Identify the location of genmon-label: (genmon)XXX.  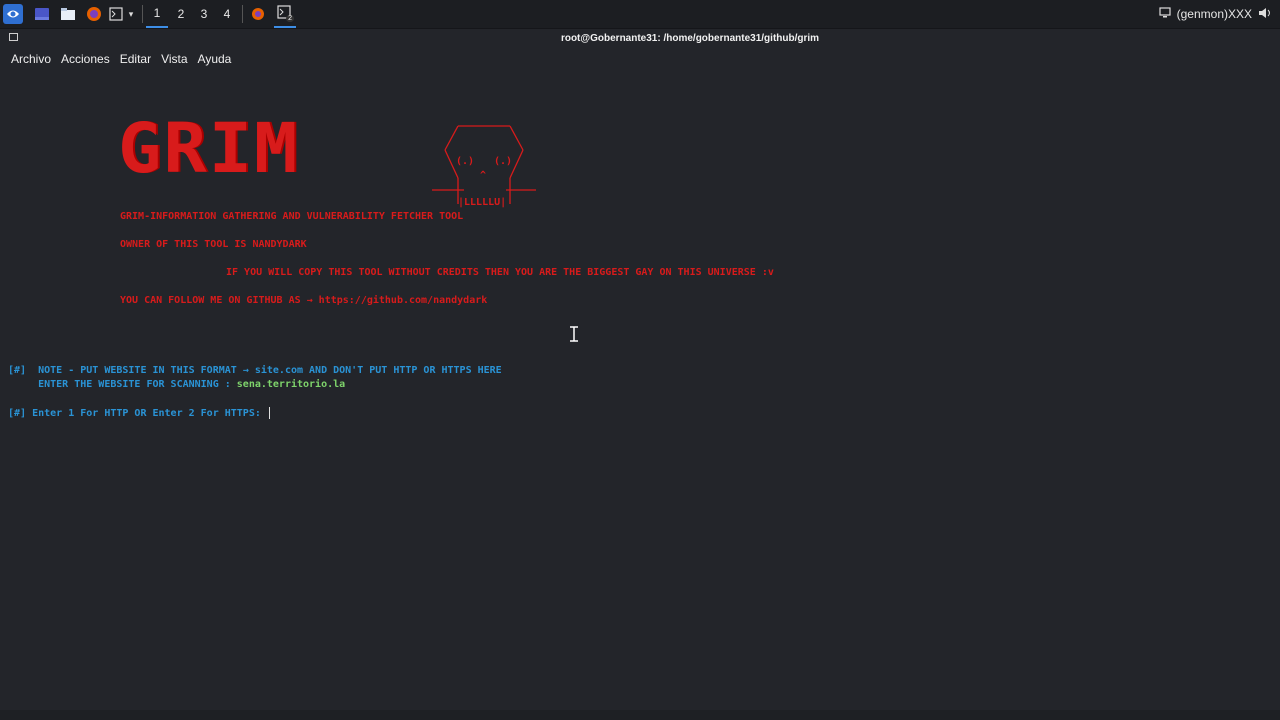
(1214, 14).